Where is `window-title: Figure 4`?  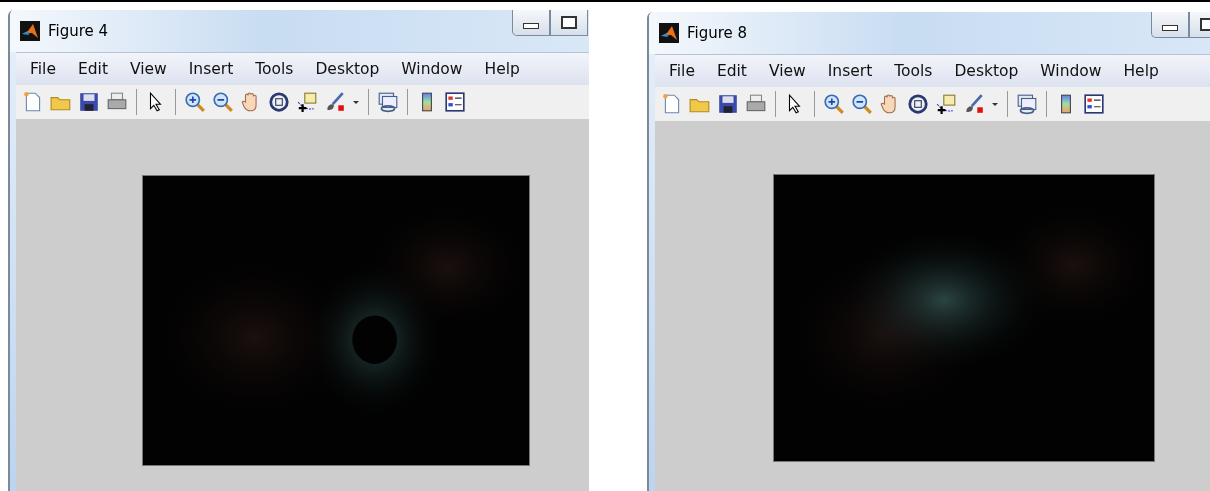 window-title: Figure 4 is located at coordinates (78, 31).